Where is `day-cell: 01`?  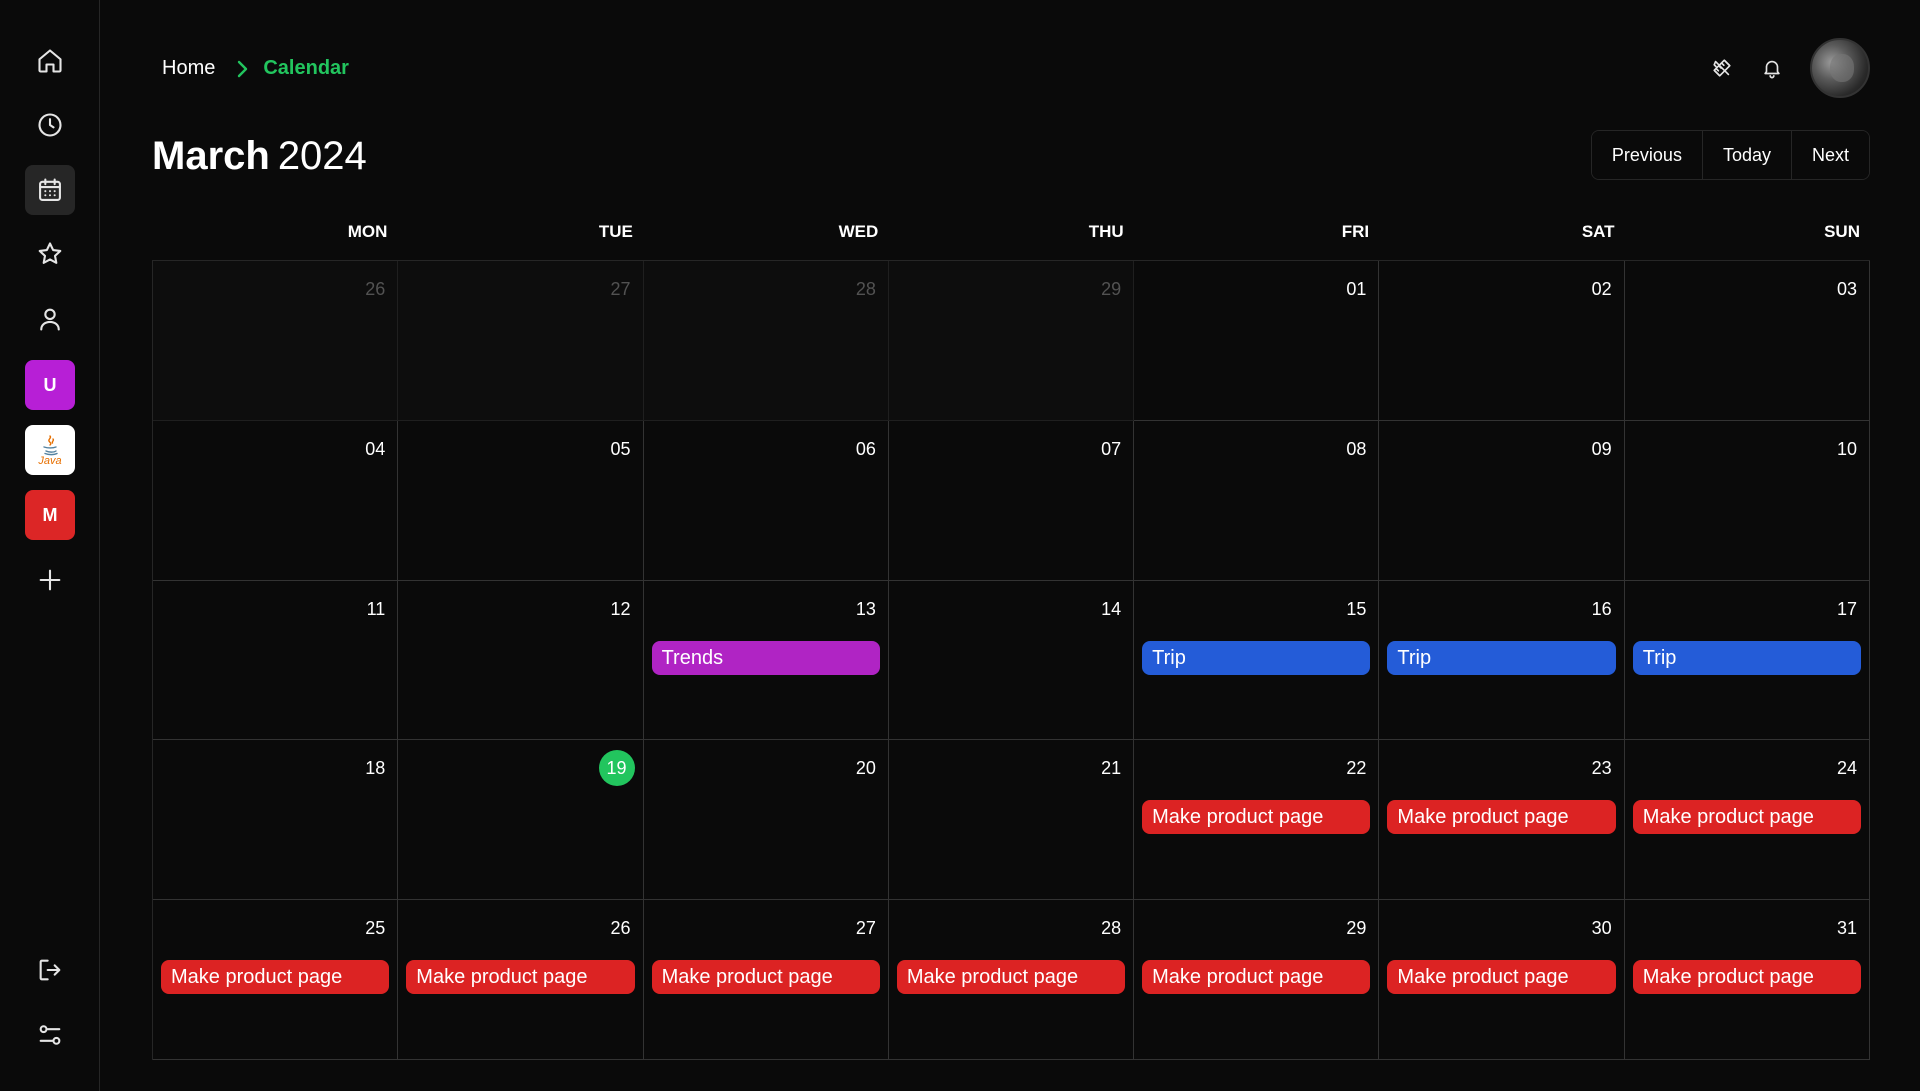 day-cell: 01 is located at coordinates (1257, 341).